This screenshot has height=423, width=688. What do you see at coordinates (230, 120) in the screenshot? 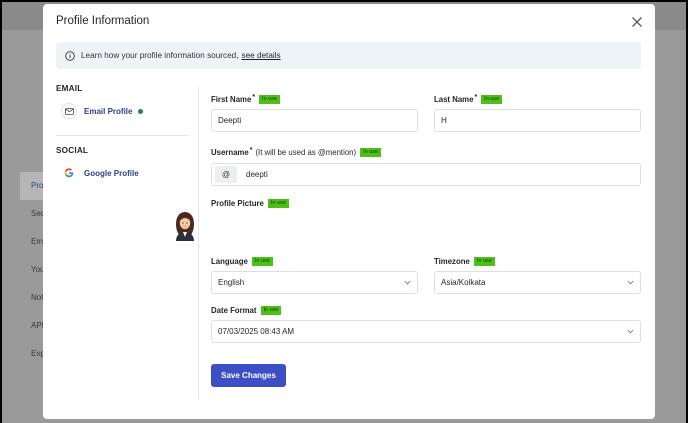
I see `first-name-value: Deepti` at bounding box center [230, 120].